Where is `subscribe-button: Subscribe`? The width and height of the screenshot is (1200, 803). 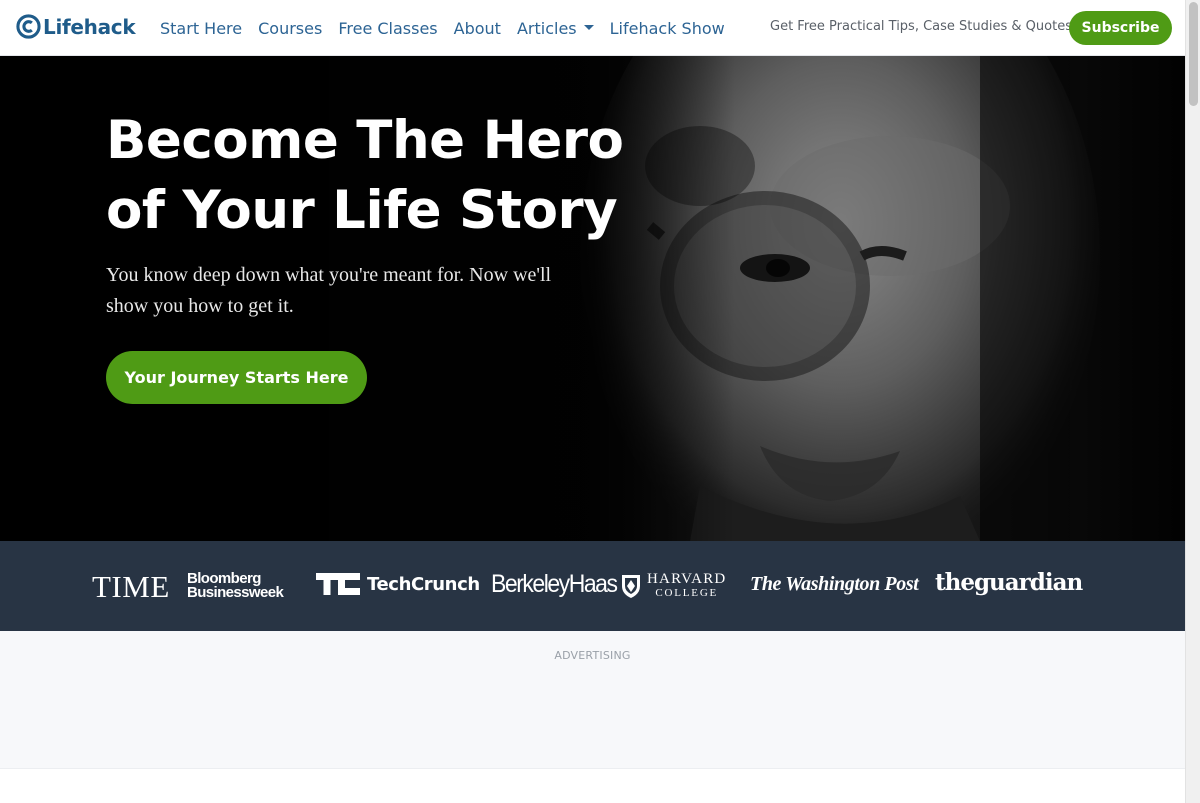 subscribe-button: Subscribe is located at coordinates (1120, 28).